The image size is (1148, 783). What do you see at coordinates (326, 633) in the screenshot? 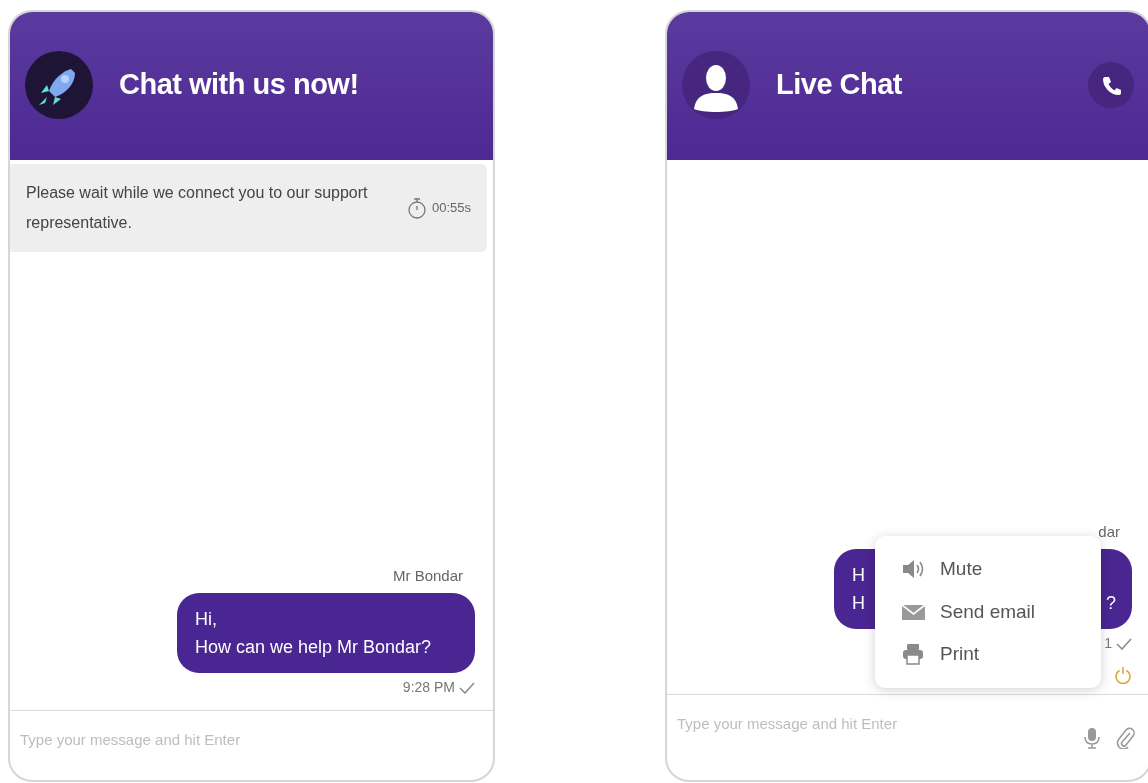
I see `message-bubble: Hi, How can we help Mr Bondar?` at bounding box center [326, 633].